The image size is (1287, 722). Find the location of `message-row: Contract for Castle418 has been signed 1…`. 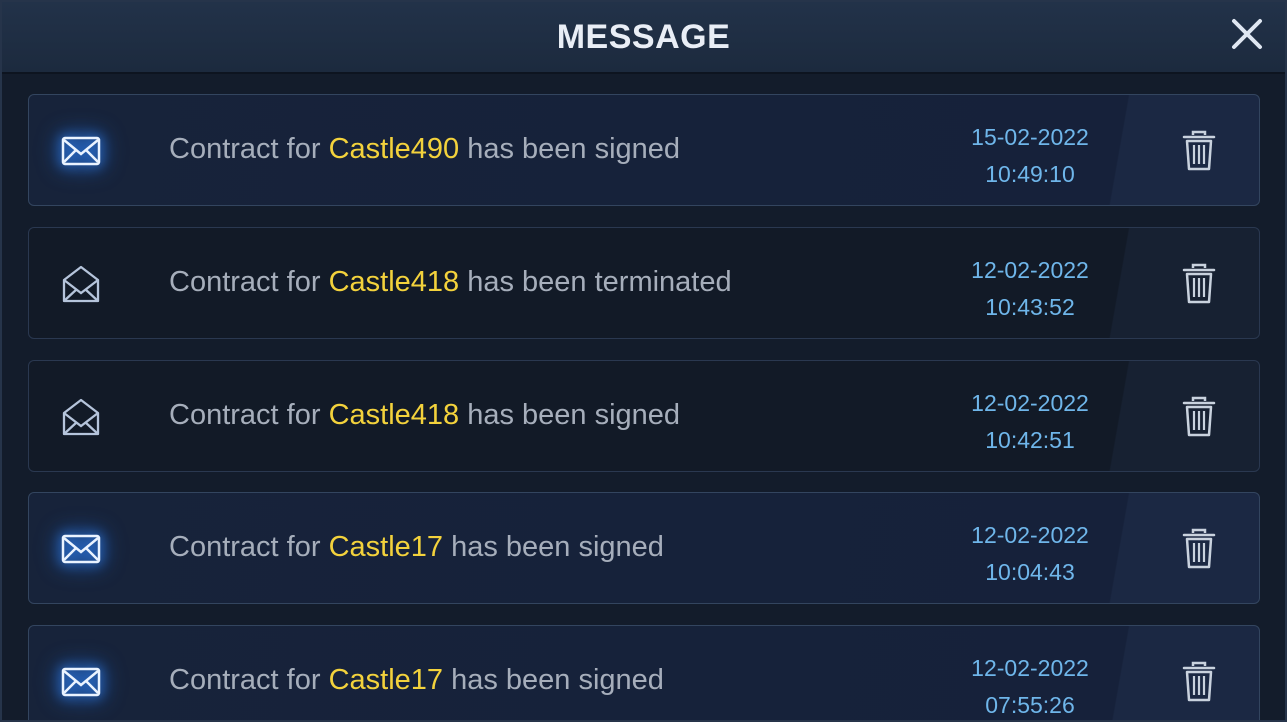

message-row: Contract for Castle418 has been signed 1… is located at coordinates (644, 416).